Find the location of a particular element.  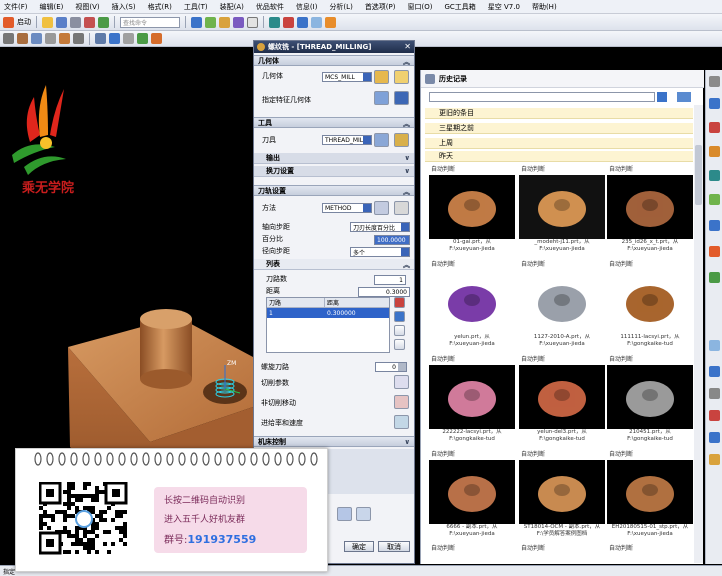

path-table: 刀路 距离 1 0.300000 is located at coordinates (328, 325).